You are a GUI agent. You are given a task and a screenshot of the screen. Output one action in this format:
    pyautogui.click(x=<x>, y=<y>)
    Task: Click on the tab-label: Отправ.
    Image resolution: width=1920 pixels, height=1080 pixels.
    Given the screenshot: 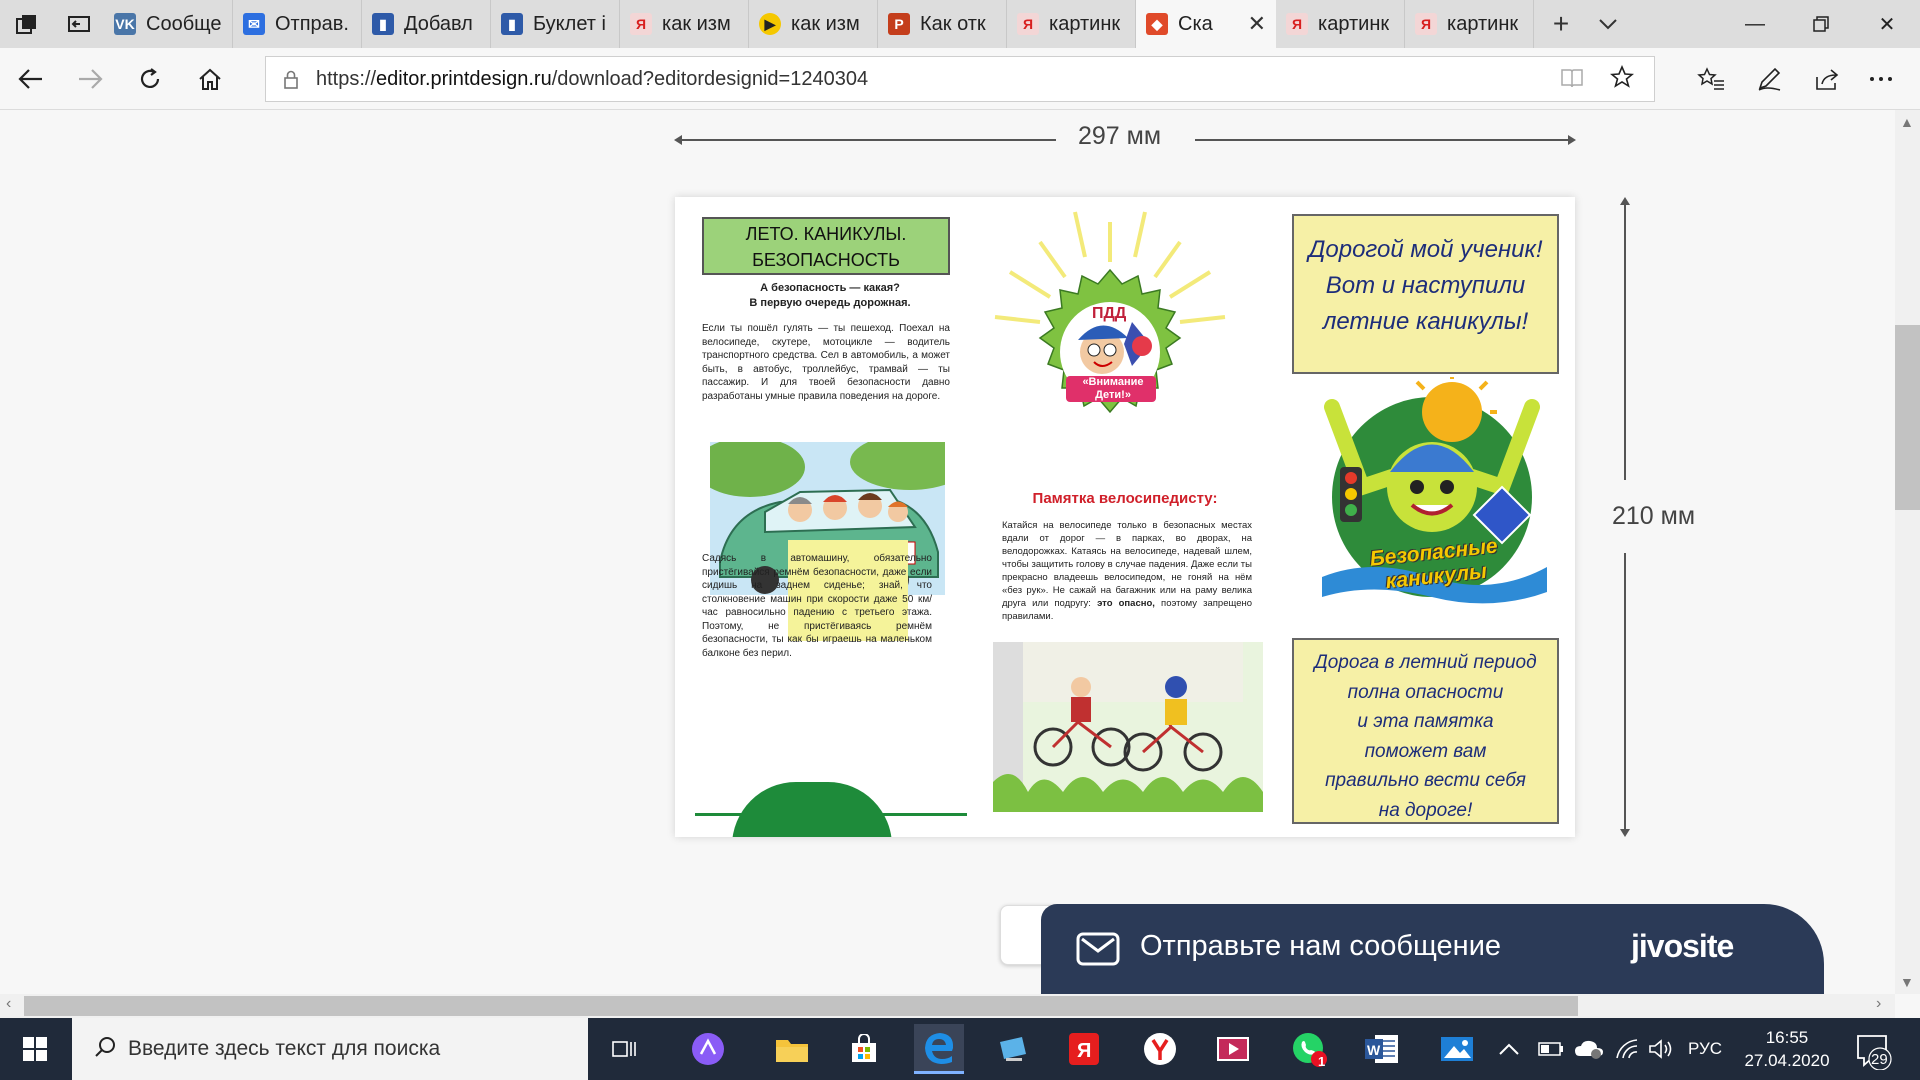 What is the action you would take?
    pyautogui.click(x=312, y=23)
    